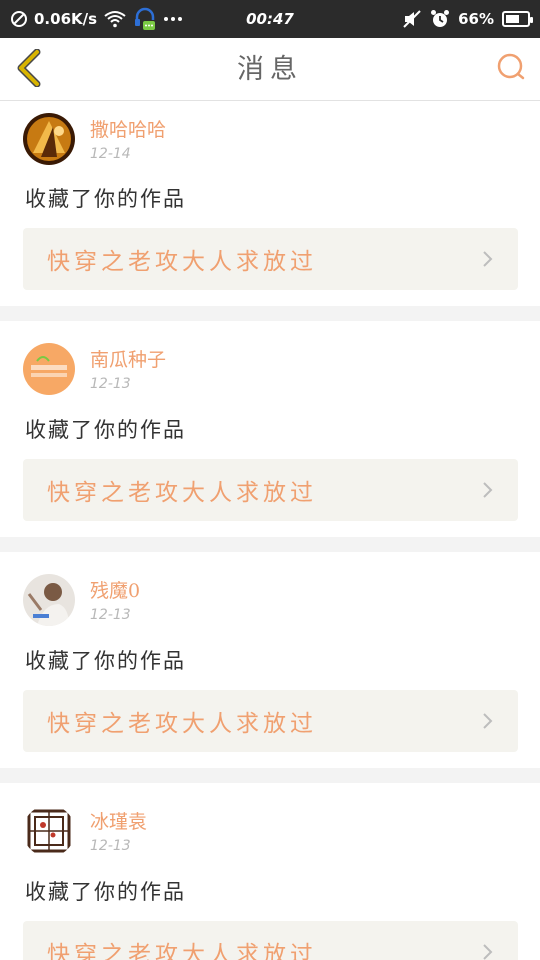 This screenshot has width=540, height=960. I want to click on battery-icon, so click(517, 19).